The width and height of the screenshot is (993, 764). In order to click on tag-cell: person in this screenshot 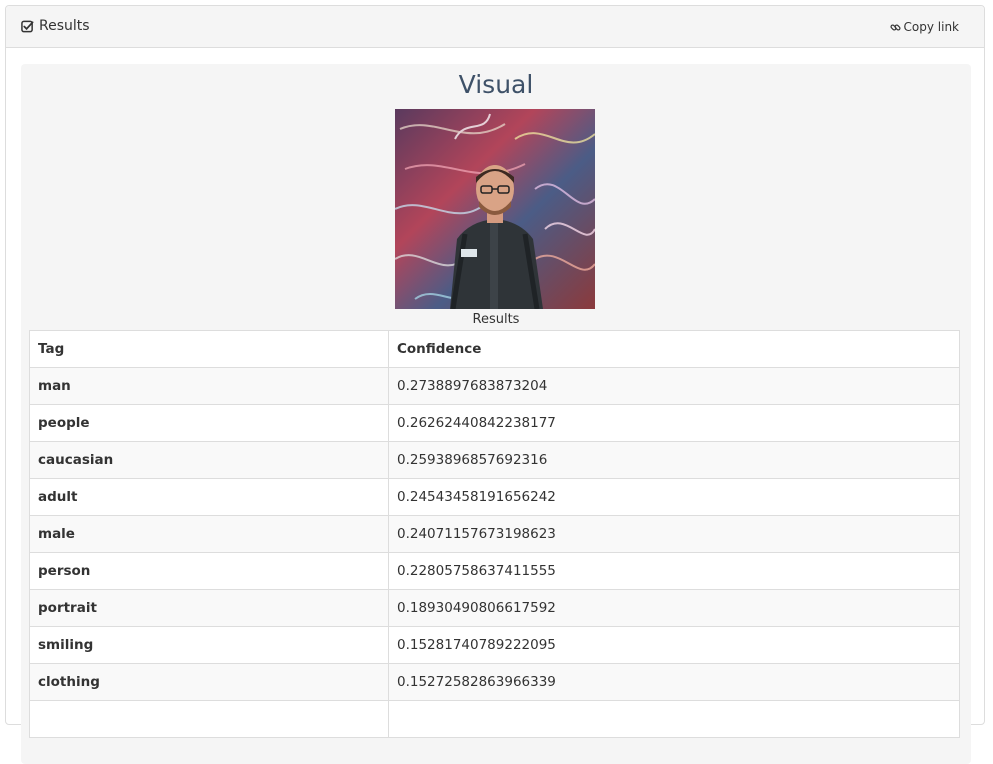, I will do `click(209, 571)`.